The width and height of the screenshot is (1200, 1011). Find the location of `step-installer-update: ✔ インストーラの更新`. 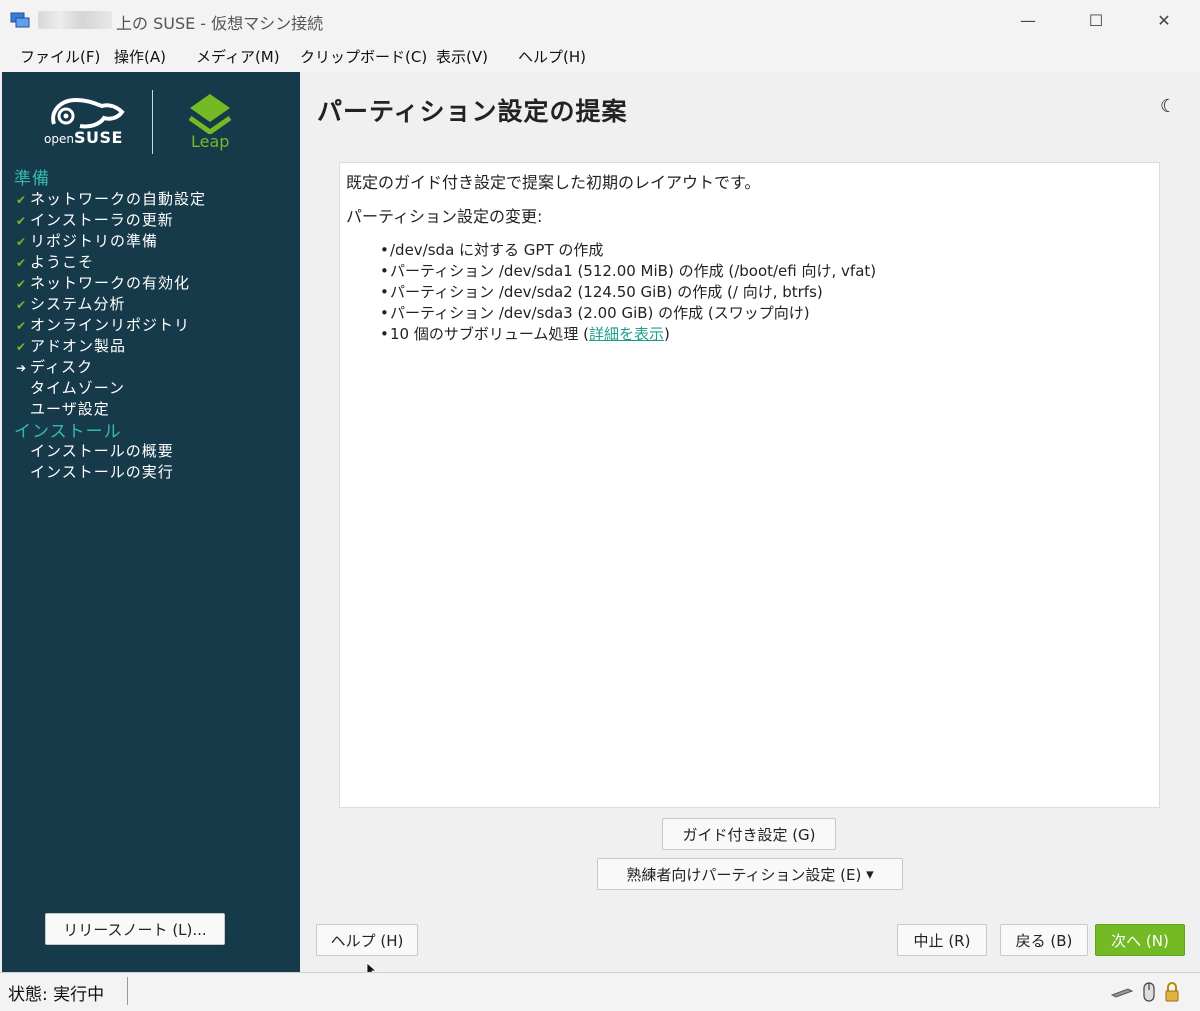

step-installer-update: ✔ インストーラの更新 is located at coordinates (95, 220).